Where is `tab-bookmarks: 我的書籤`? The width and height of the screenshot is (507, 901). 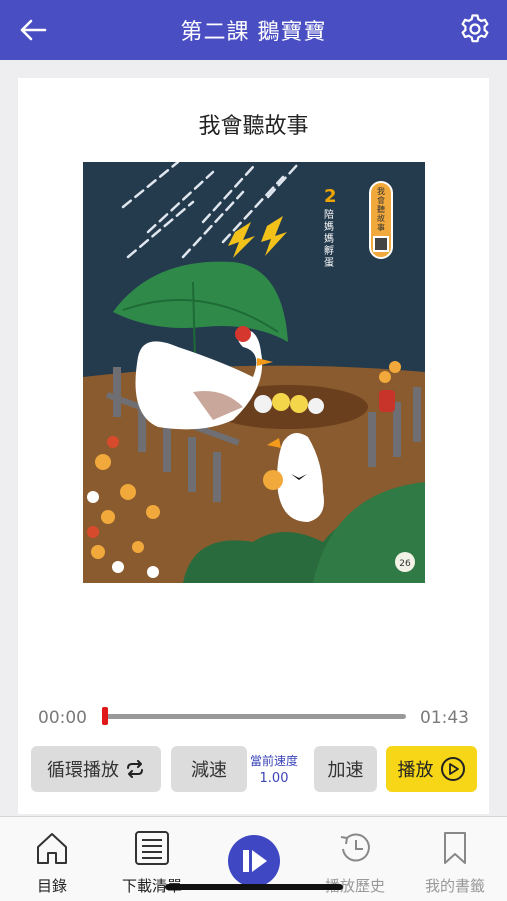
tab-bookmarks: 我的書籤 is located at coordinates (455, 859).